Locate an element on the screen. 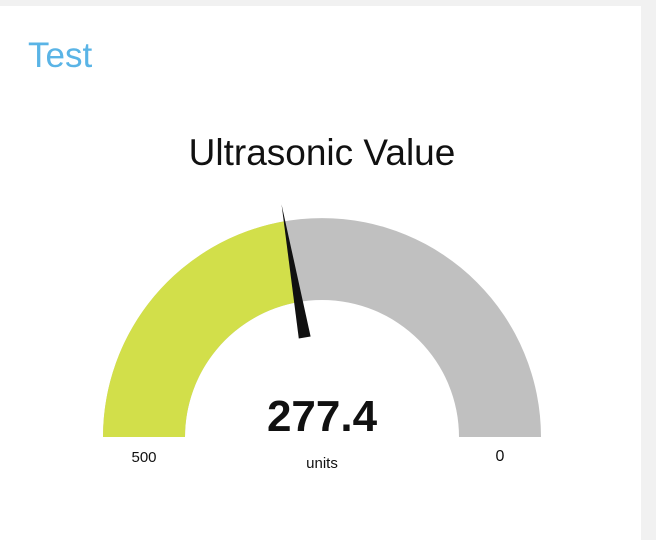  gauge-scale-right-label: 0 is located at coordinates (500, 456).